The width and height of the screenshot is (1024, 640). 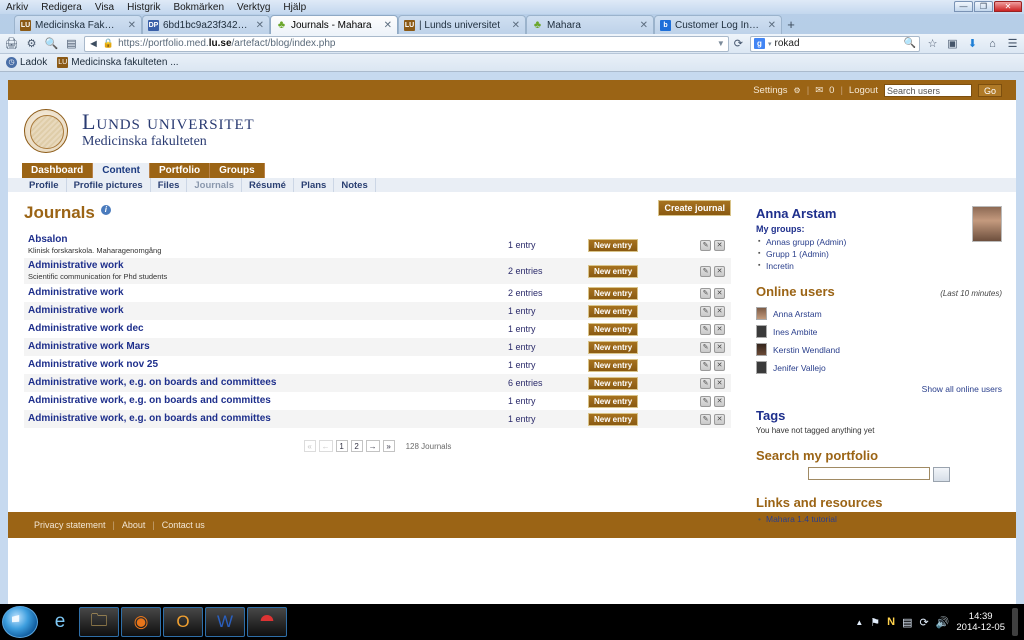 I want to click on search-users-input: Search users, so click(x=927, y=90).